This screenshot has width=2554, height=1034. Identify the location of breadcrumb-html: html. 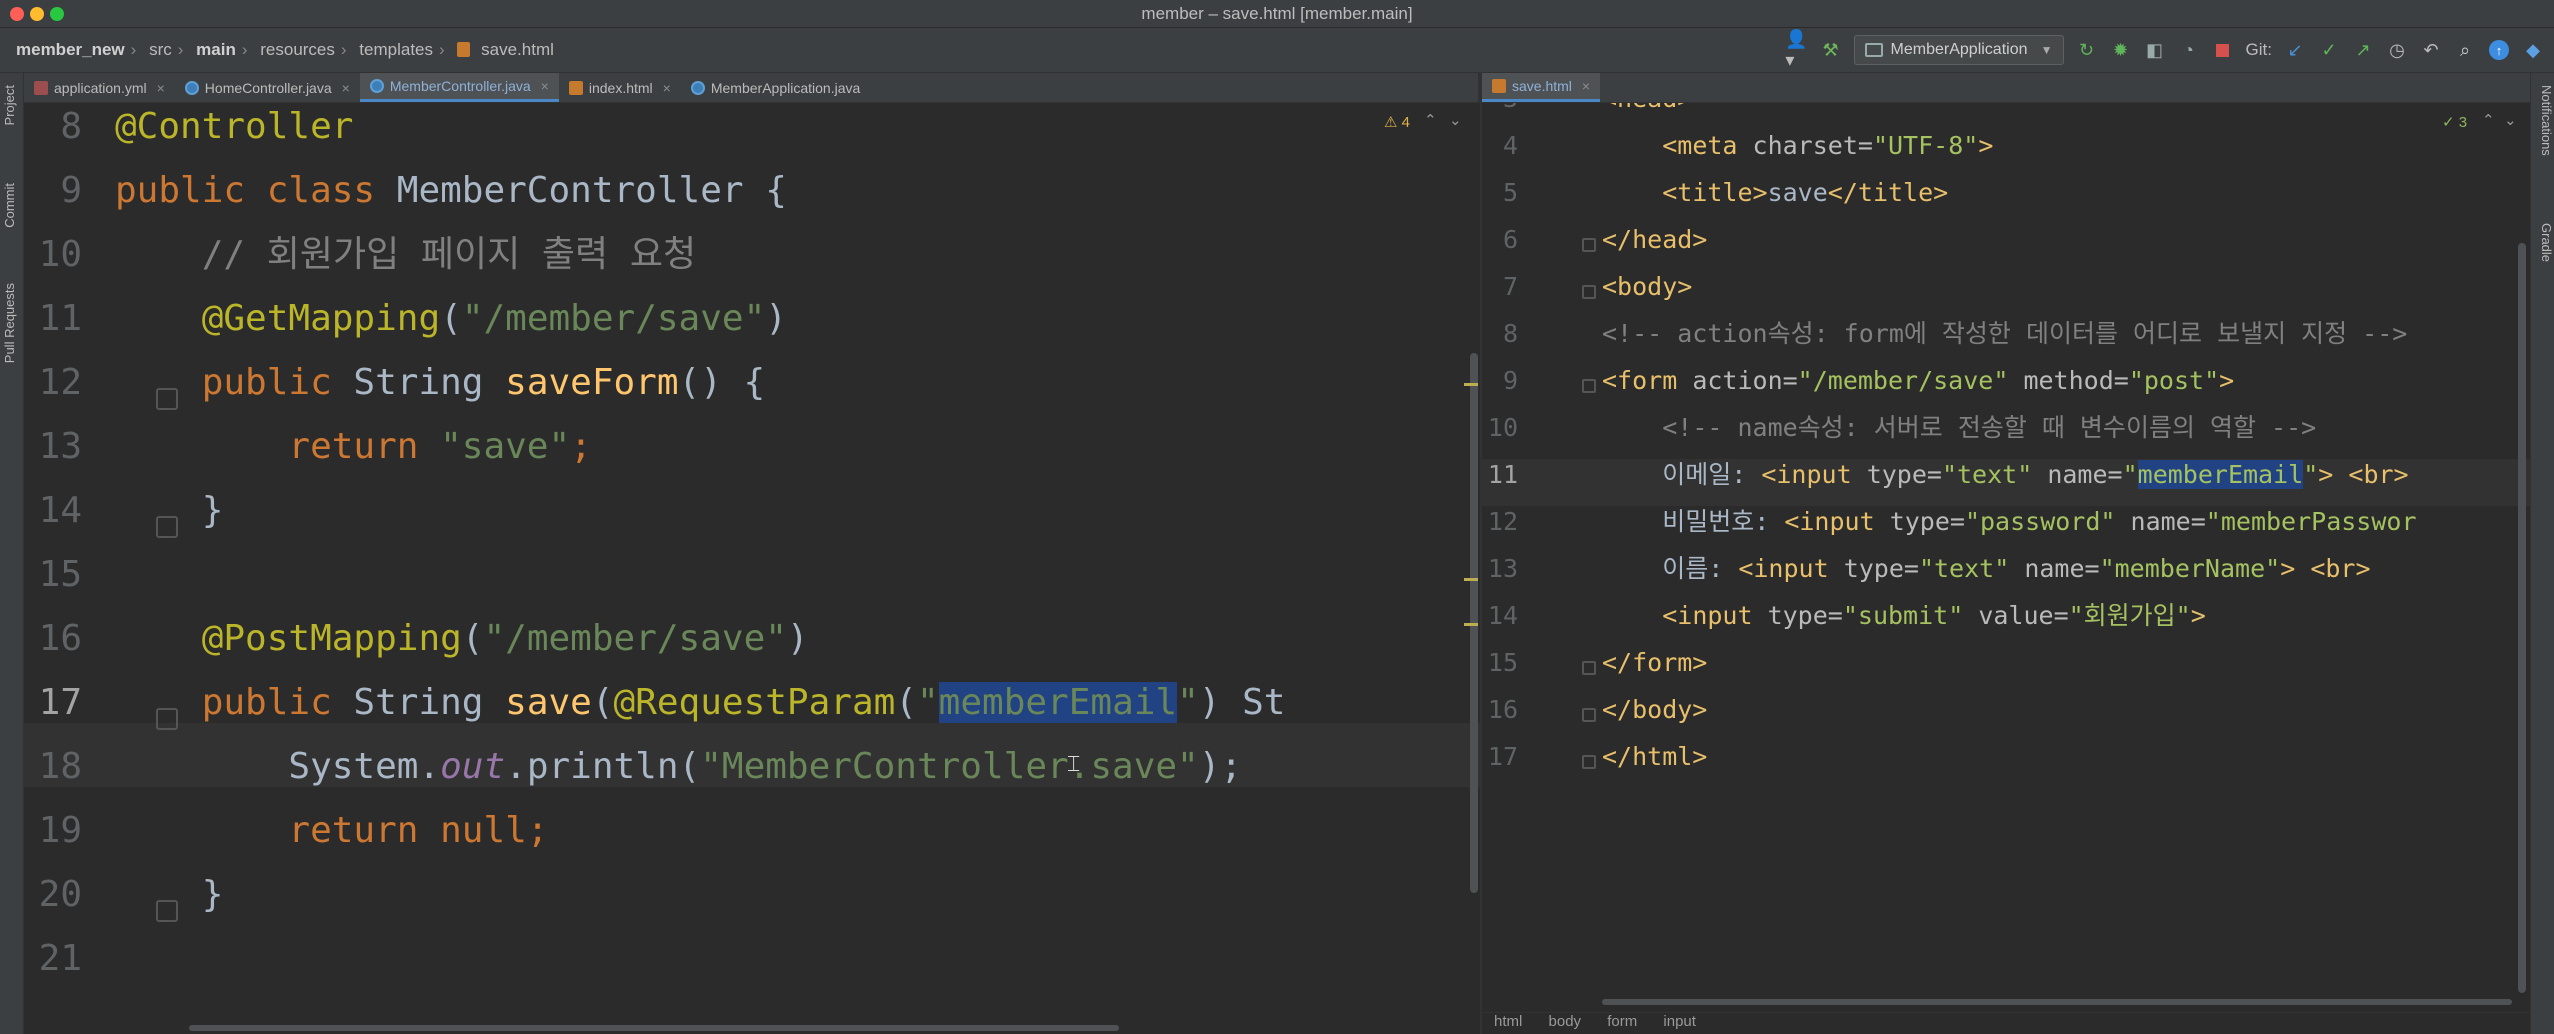
(1508, 1021).